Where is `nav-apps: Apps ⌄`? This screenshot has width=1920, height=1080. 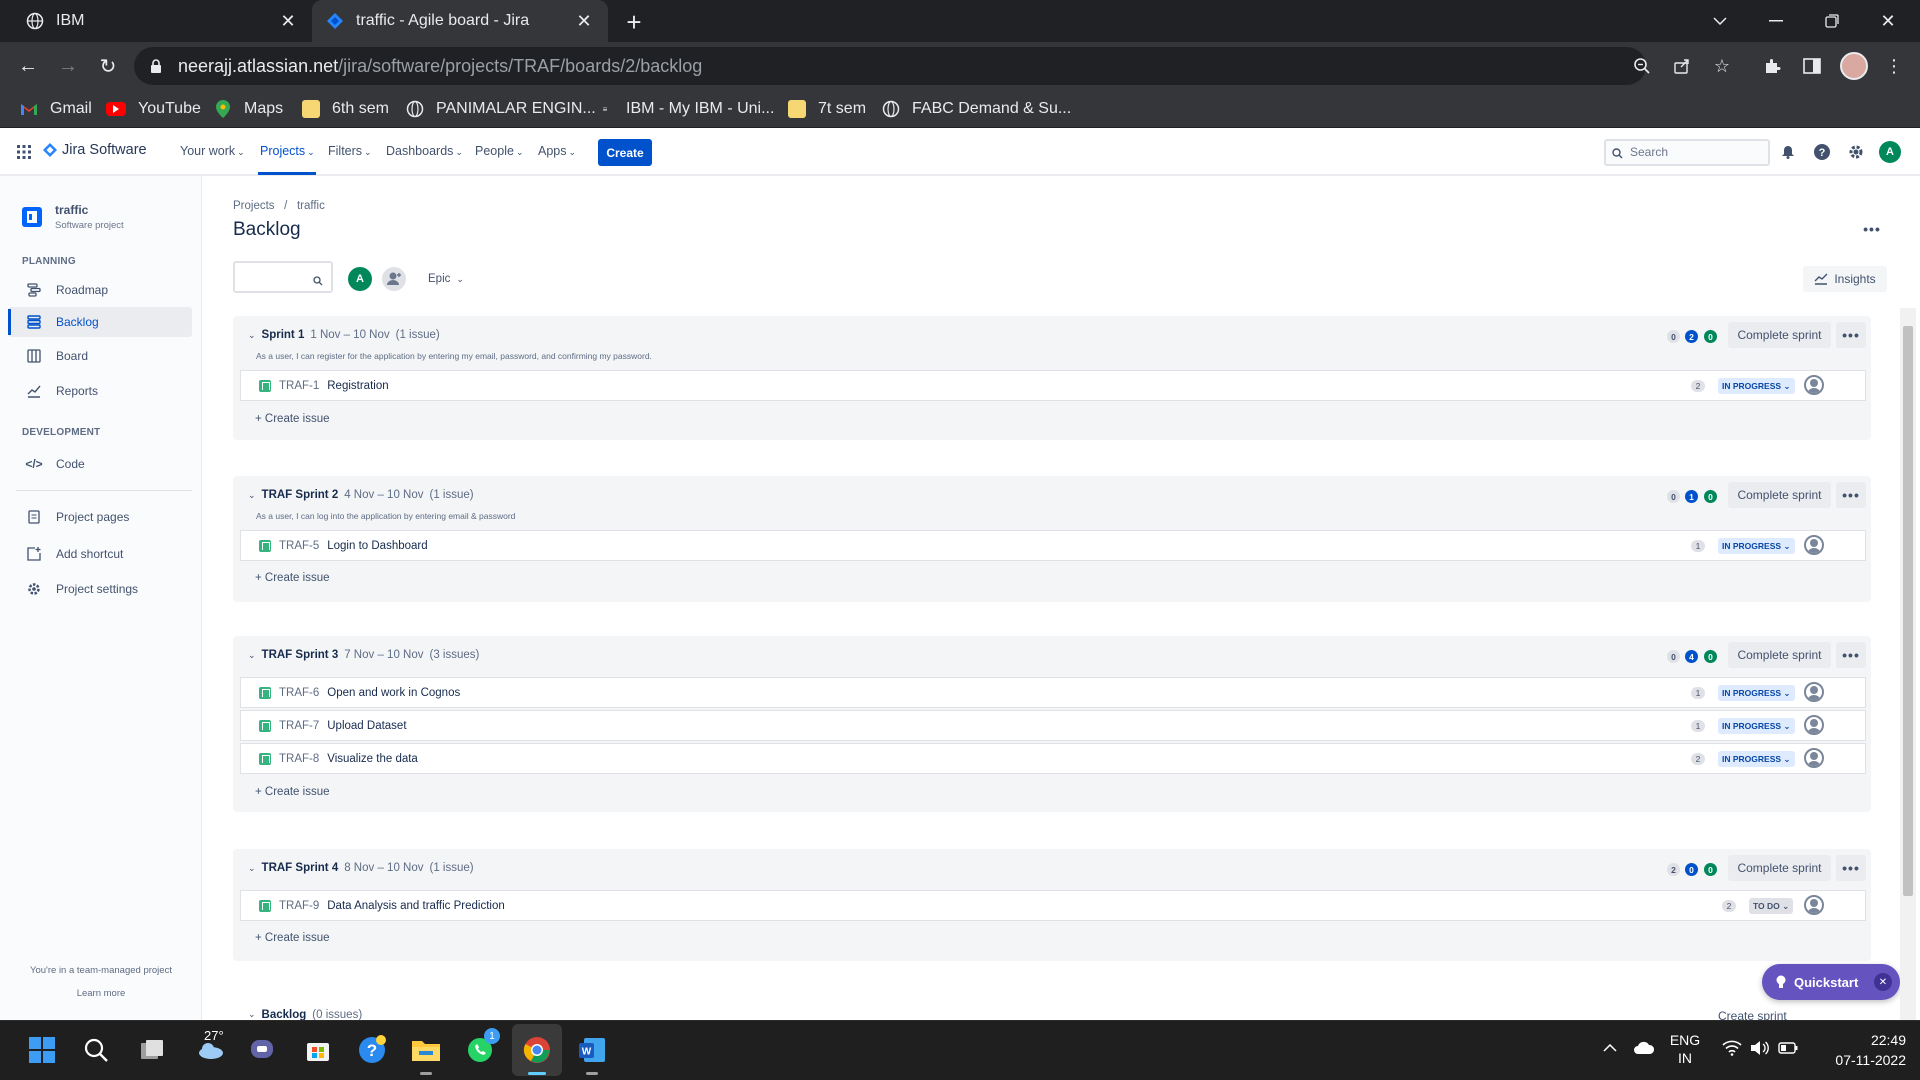
nav-apps: Apps ⌄ is located at coordinates (557, 151).